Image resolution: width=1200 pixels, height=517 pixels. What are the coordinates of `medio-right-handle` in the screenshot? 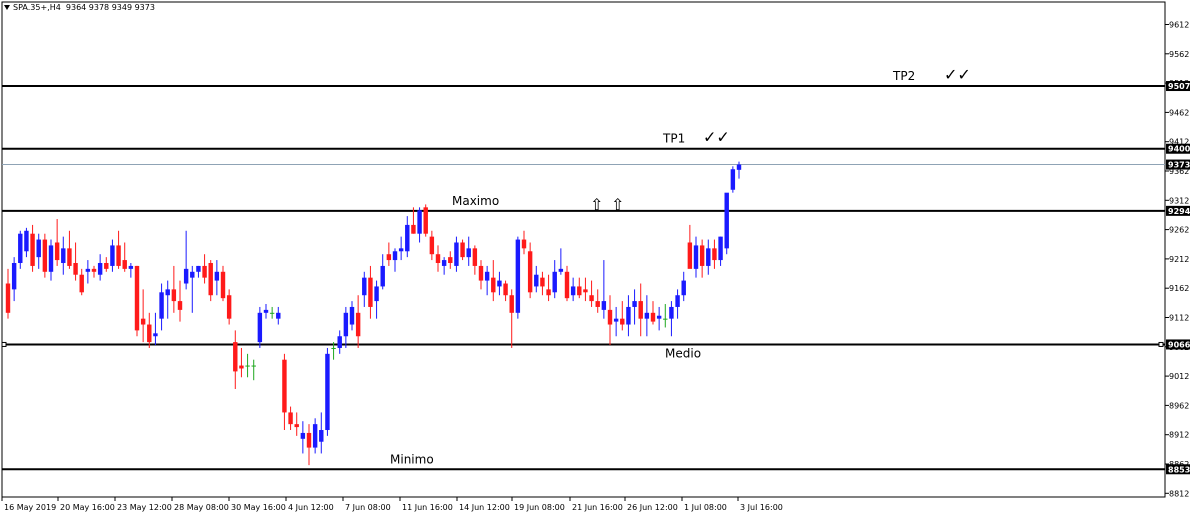 It's located at (1161, 344).